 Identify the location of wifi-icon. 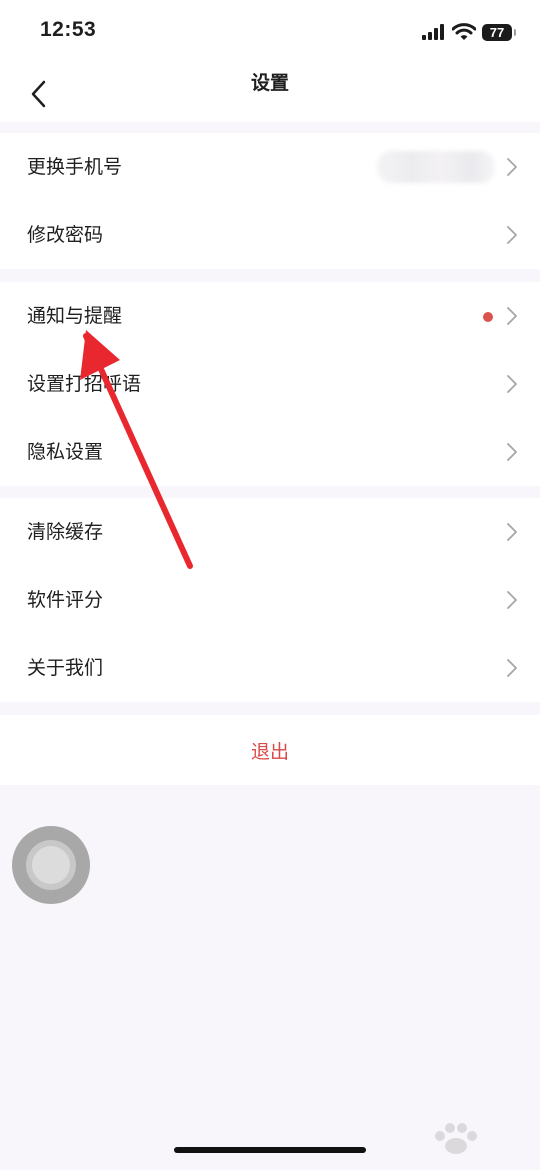
(464, 31).